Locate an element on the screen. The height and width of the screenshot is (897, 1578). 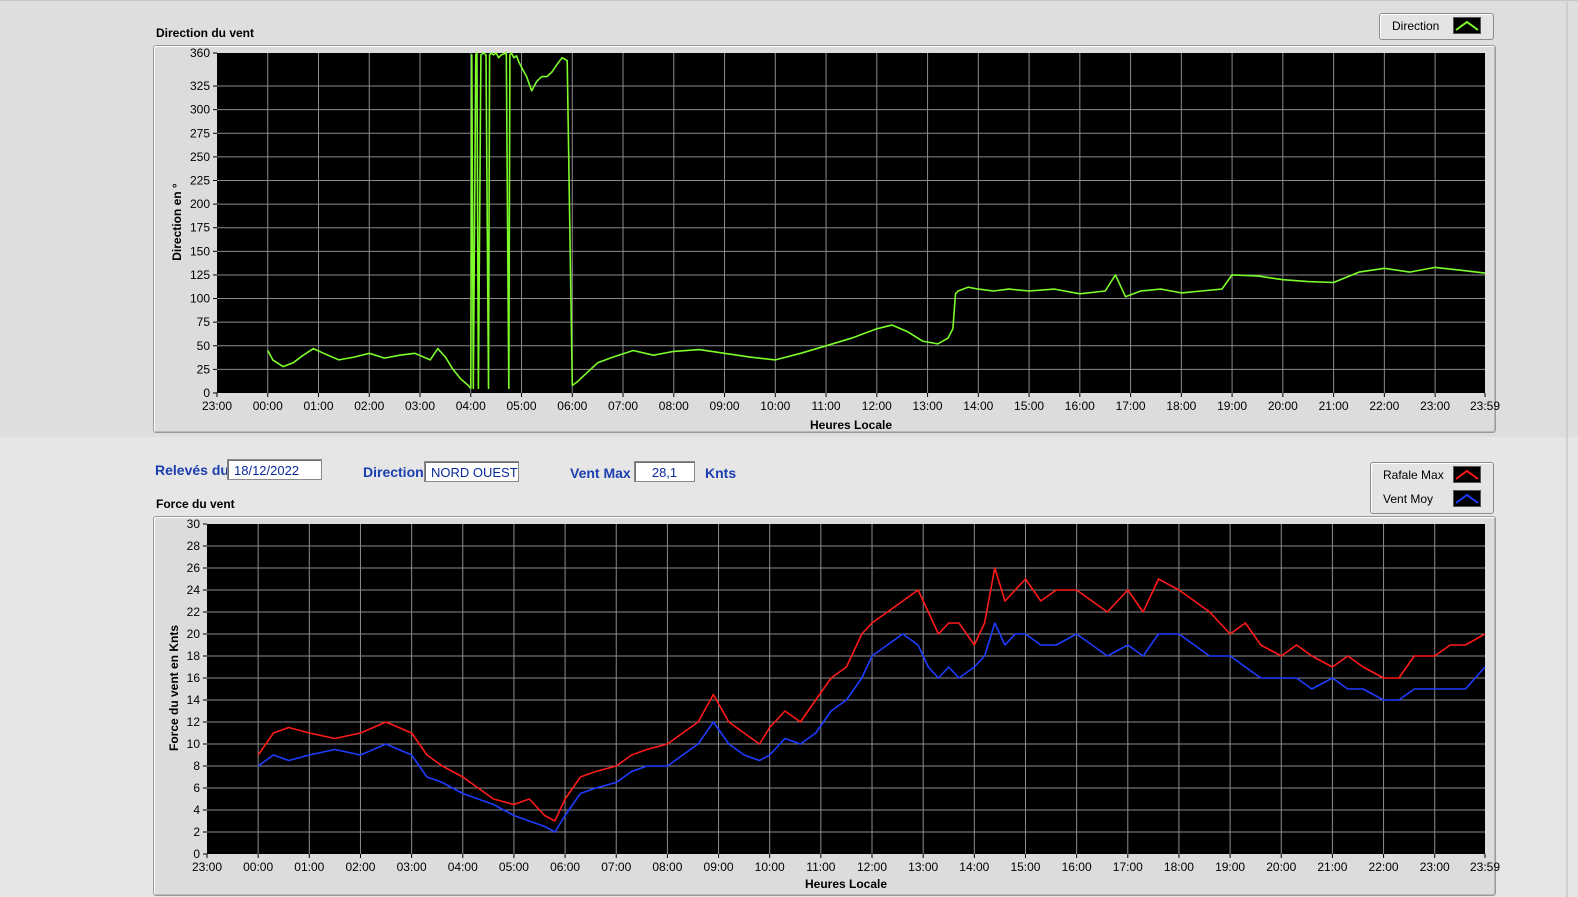
legend-item-rafale-max: Rafale Max is located at coordinates (1432, 475).